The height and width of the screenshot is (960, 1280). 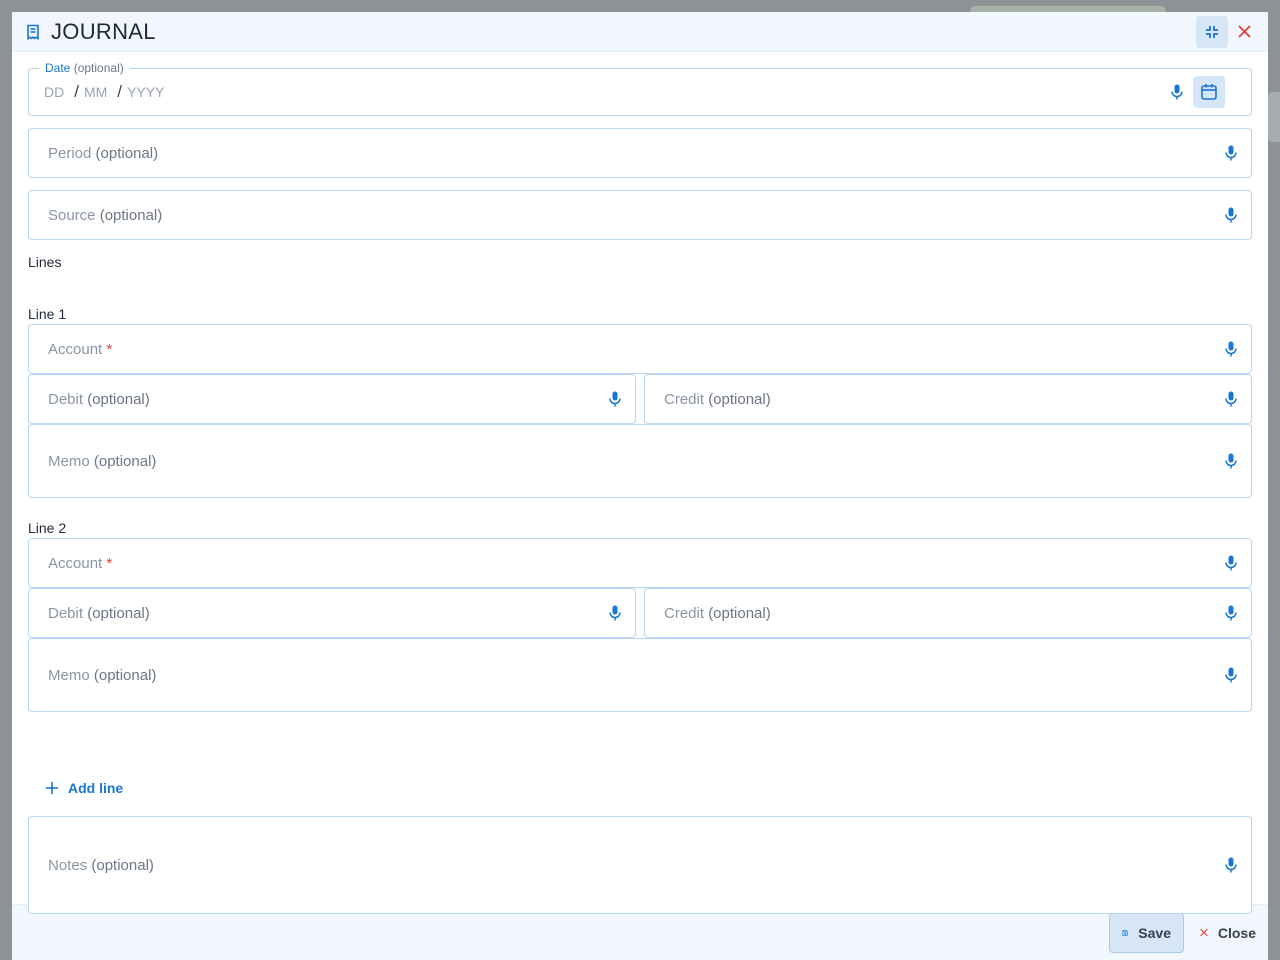 I want to click on notes-field: Notes (optional), so click(x=640, y=865).